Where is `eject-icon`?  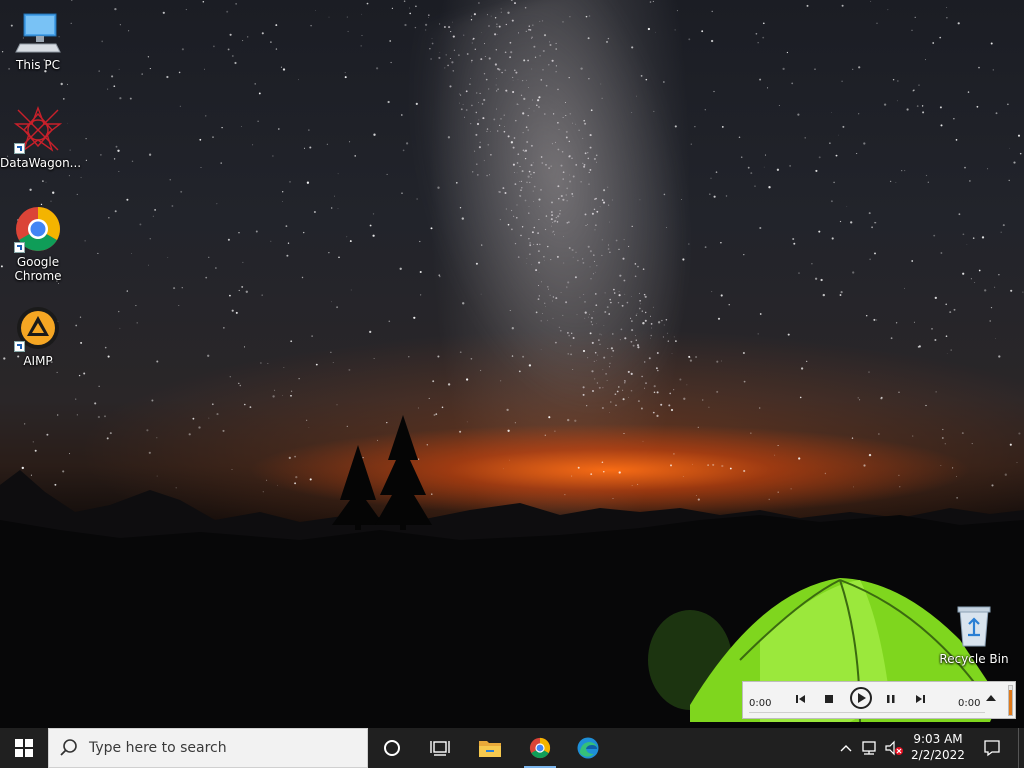
eject-icon is located at coordinates (991, 698).